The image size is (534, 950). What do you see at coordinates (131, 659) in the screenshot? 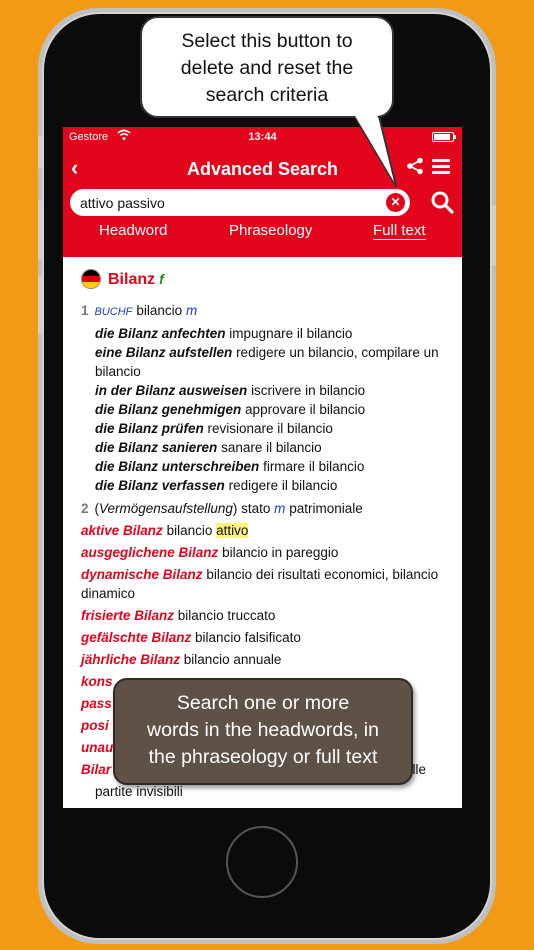
I see `compound-de: jährliche Bilanz` at bounding box center [131, 659].